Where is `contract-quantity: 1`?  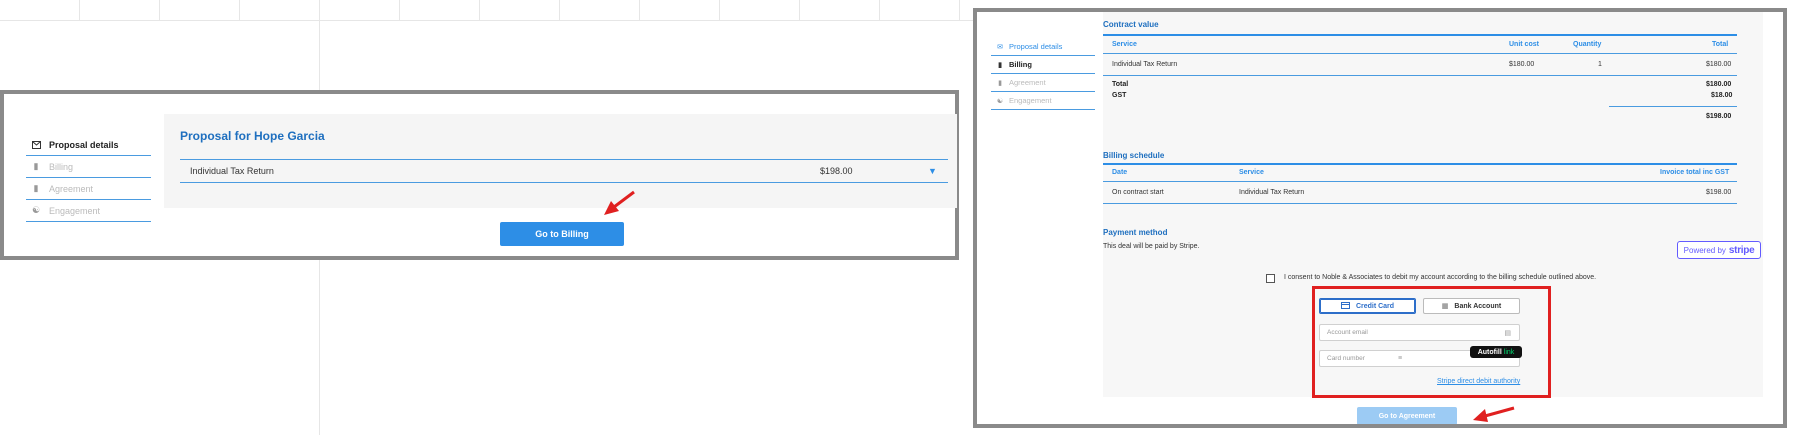 contract-quantity: 1 is located at coordinates (1600, 64).